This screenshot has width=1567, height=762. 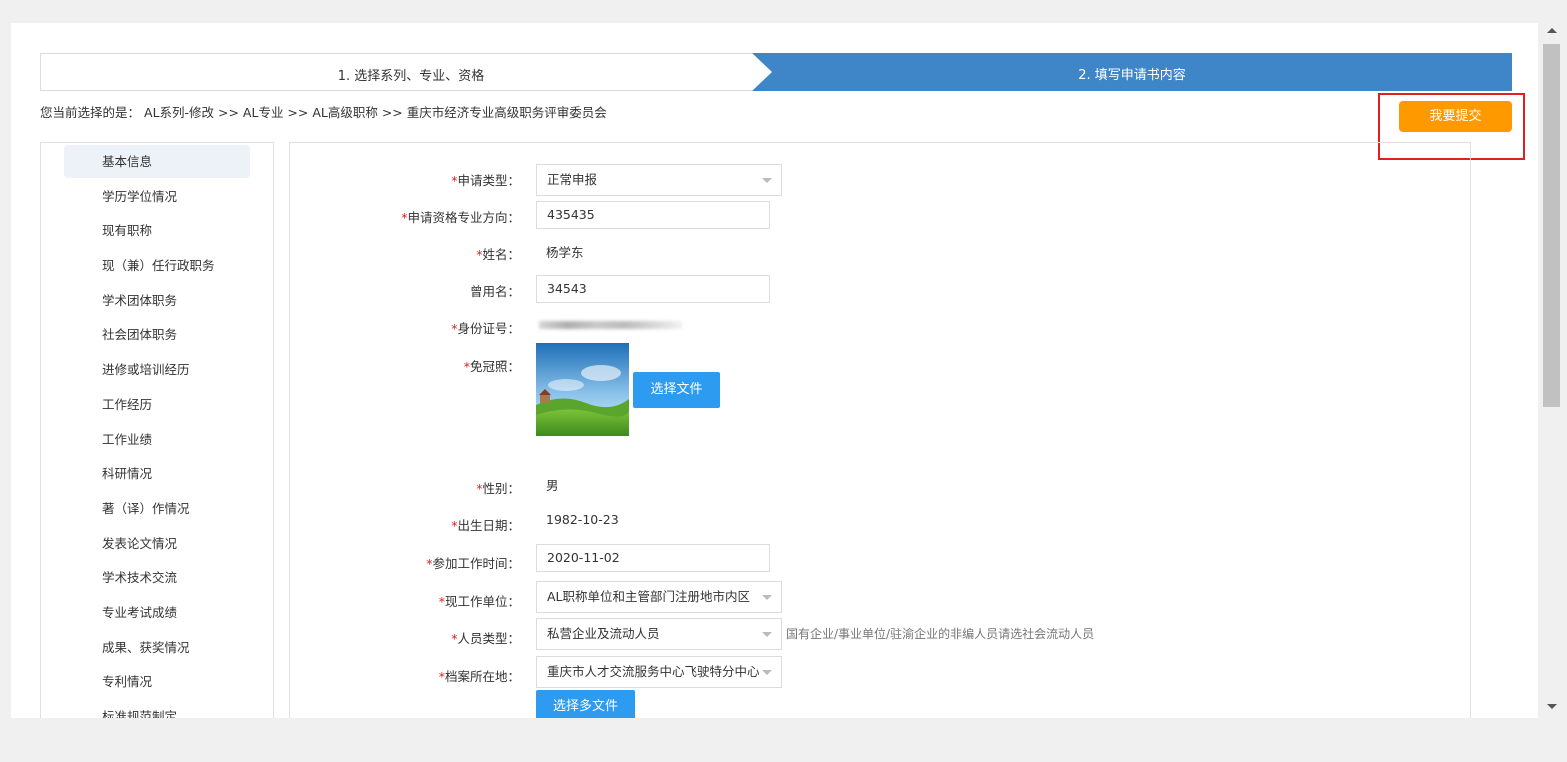 What do you see at coordinates (659, 634) in the screenshot?
I see `person-type-select: 私营企业及流动人员` at bounding box center [659, 634].